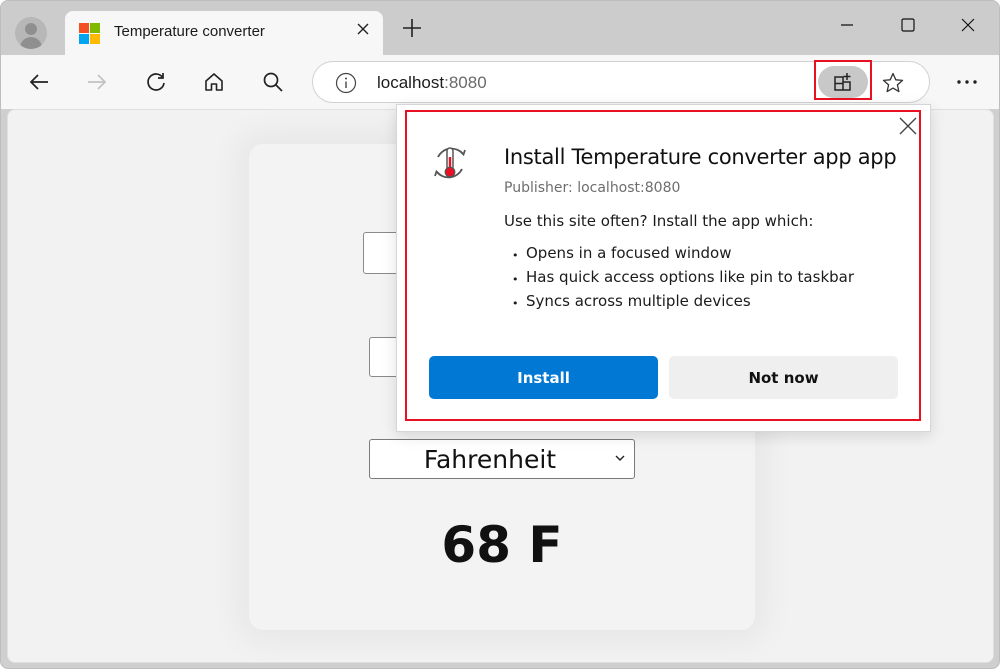  I want to click on more-icon, so click(967, 82).